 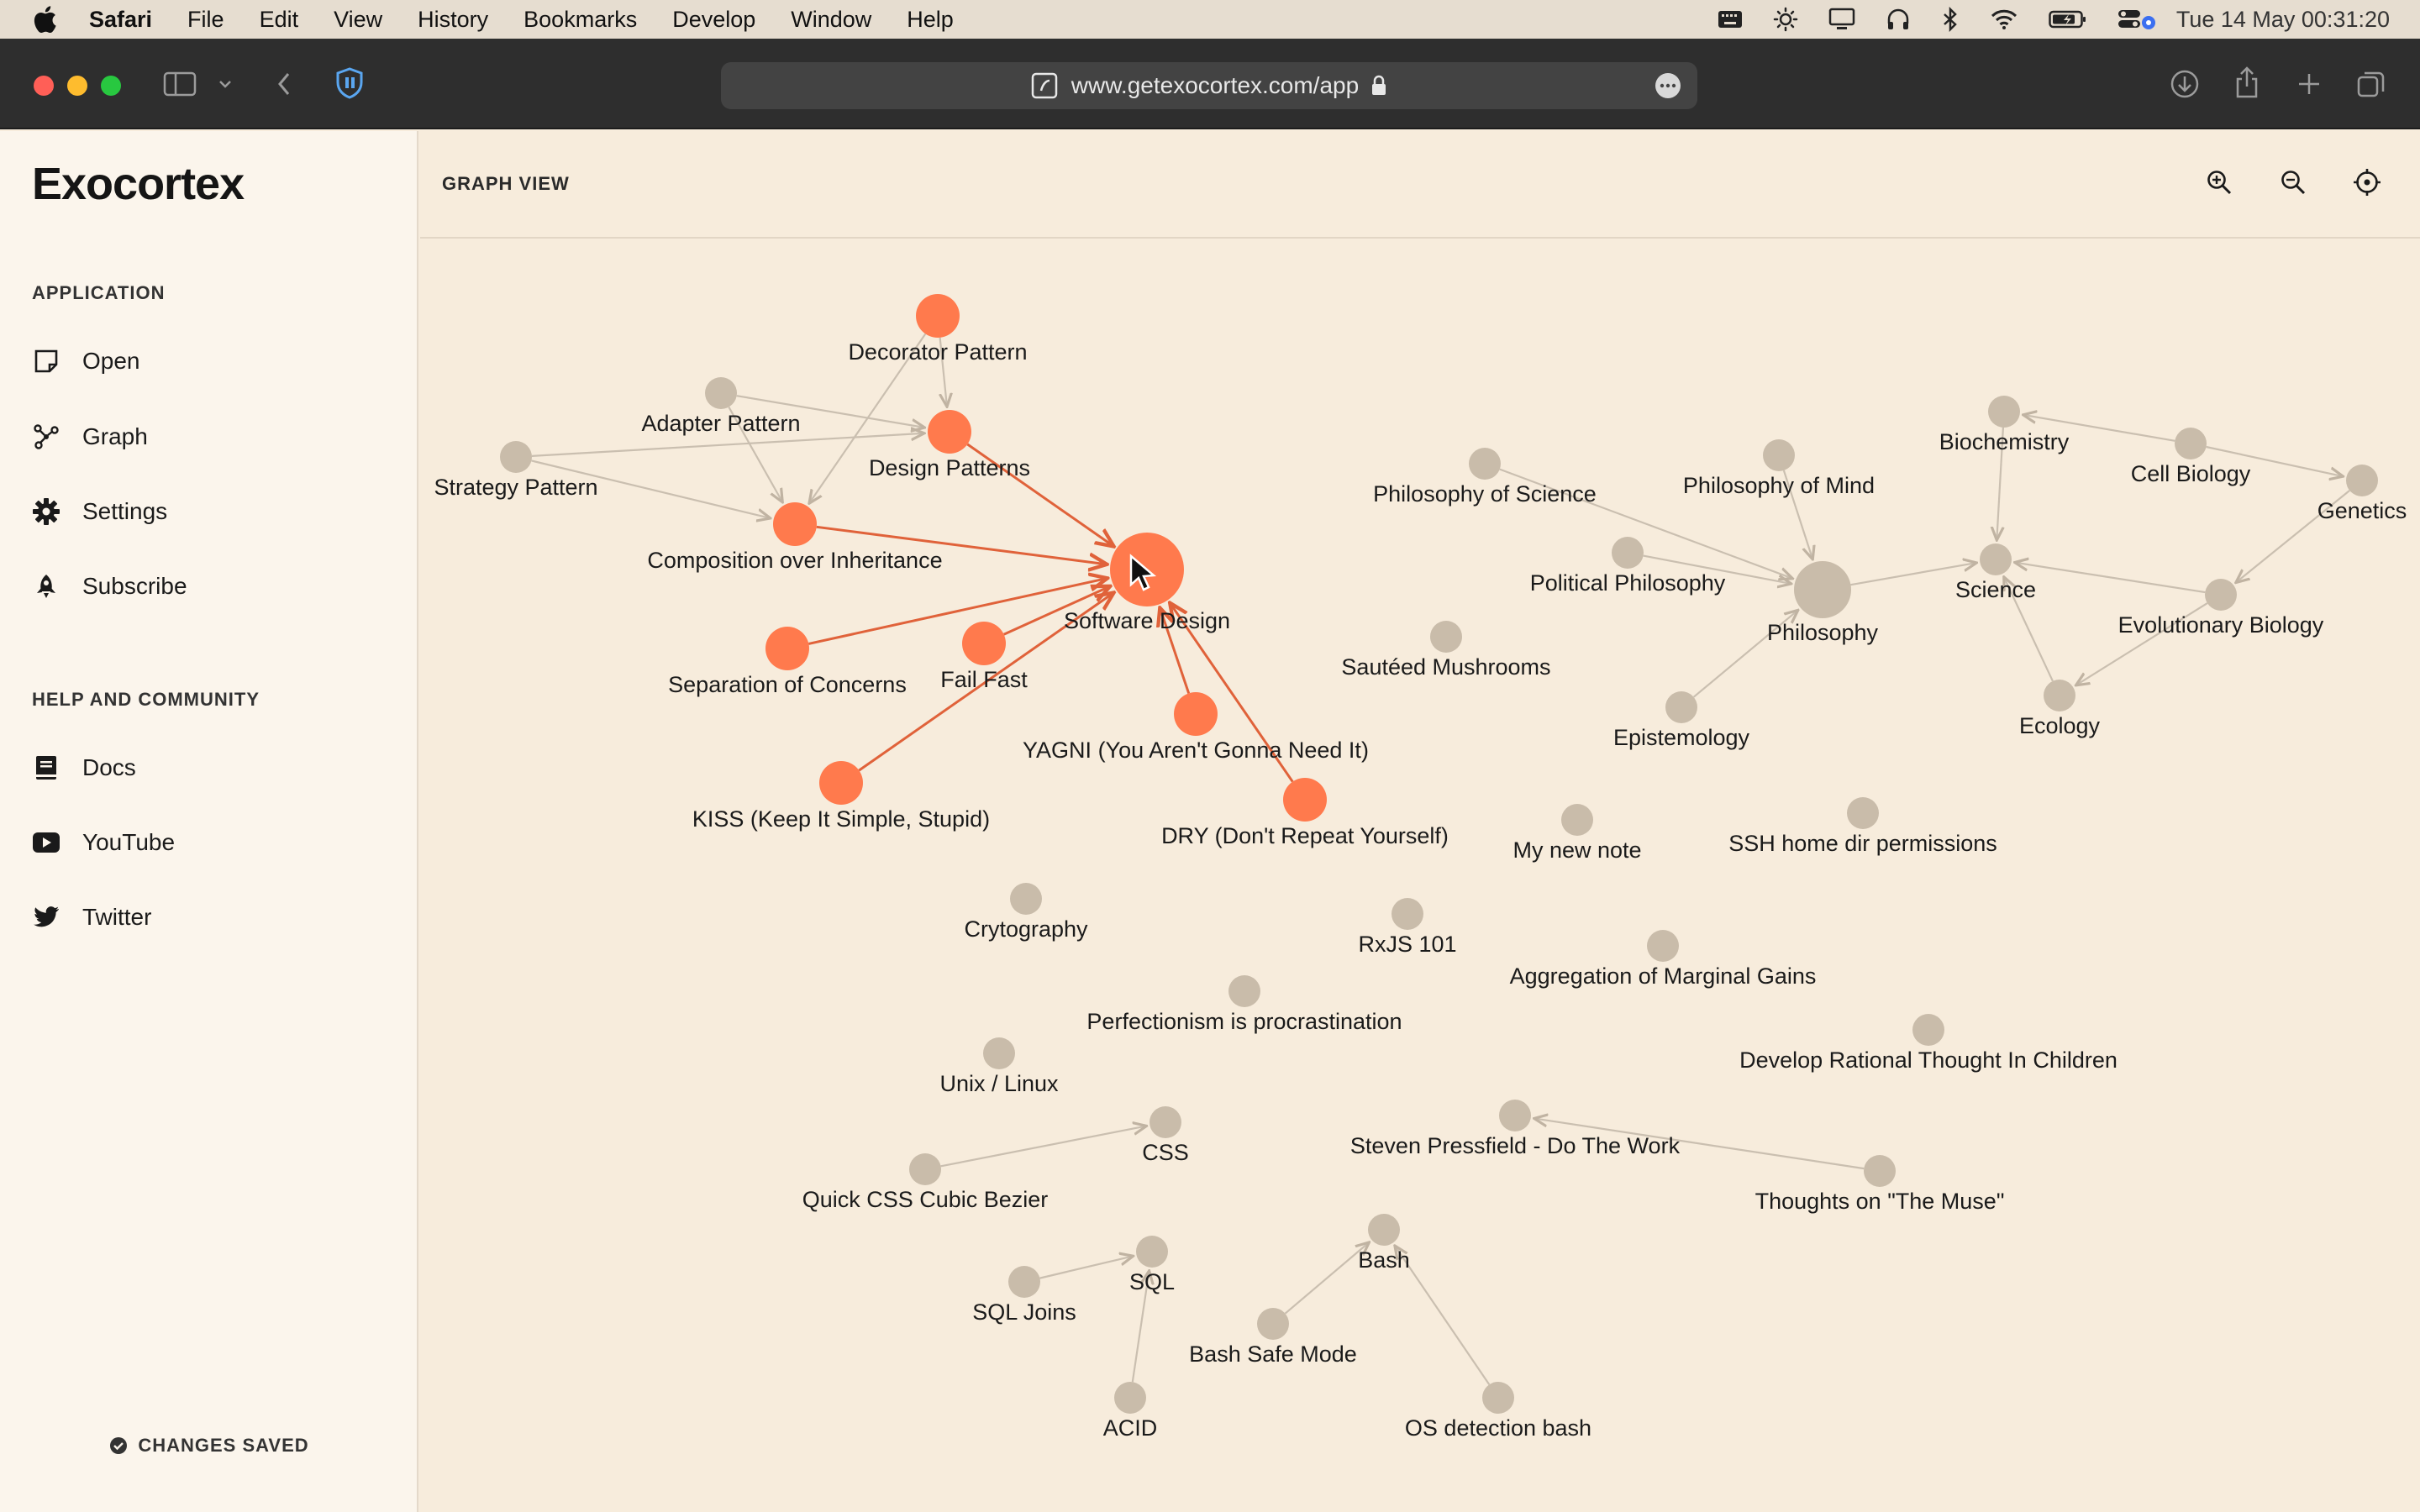 What do you see at coordinates (206, 20) in the screenshot?
I see `menu-file: File` at bounding box center [206, 20].